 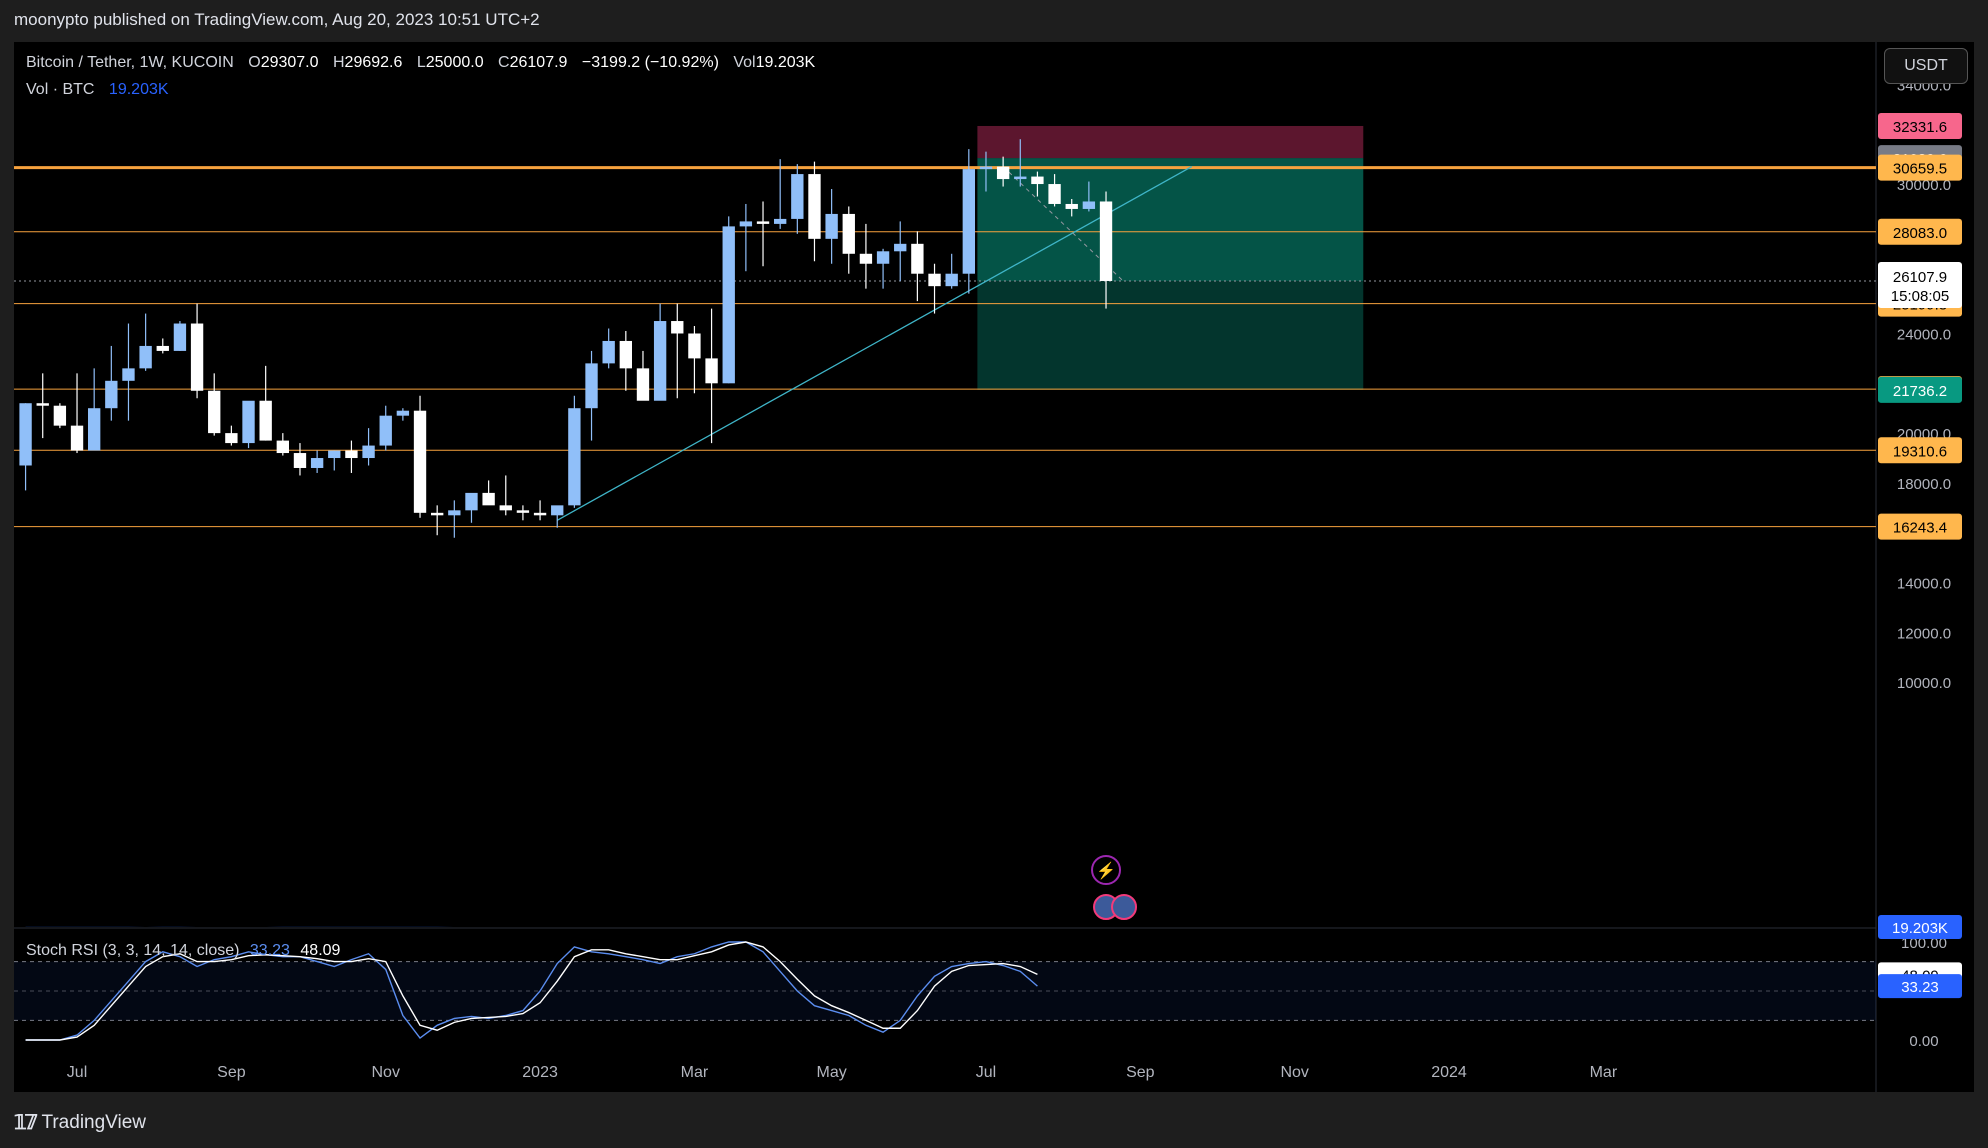 What do you see at coordinates (1124, 907) in the screenshot?
I see `us-flag-icon` at bounding box center [1124, 907].